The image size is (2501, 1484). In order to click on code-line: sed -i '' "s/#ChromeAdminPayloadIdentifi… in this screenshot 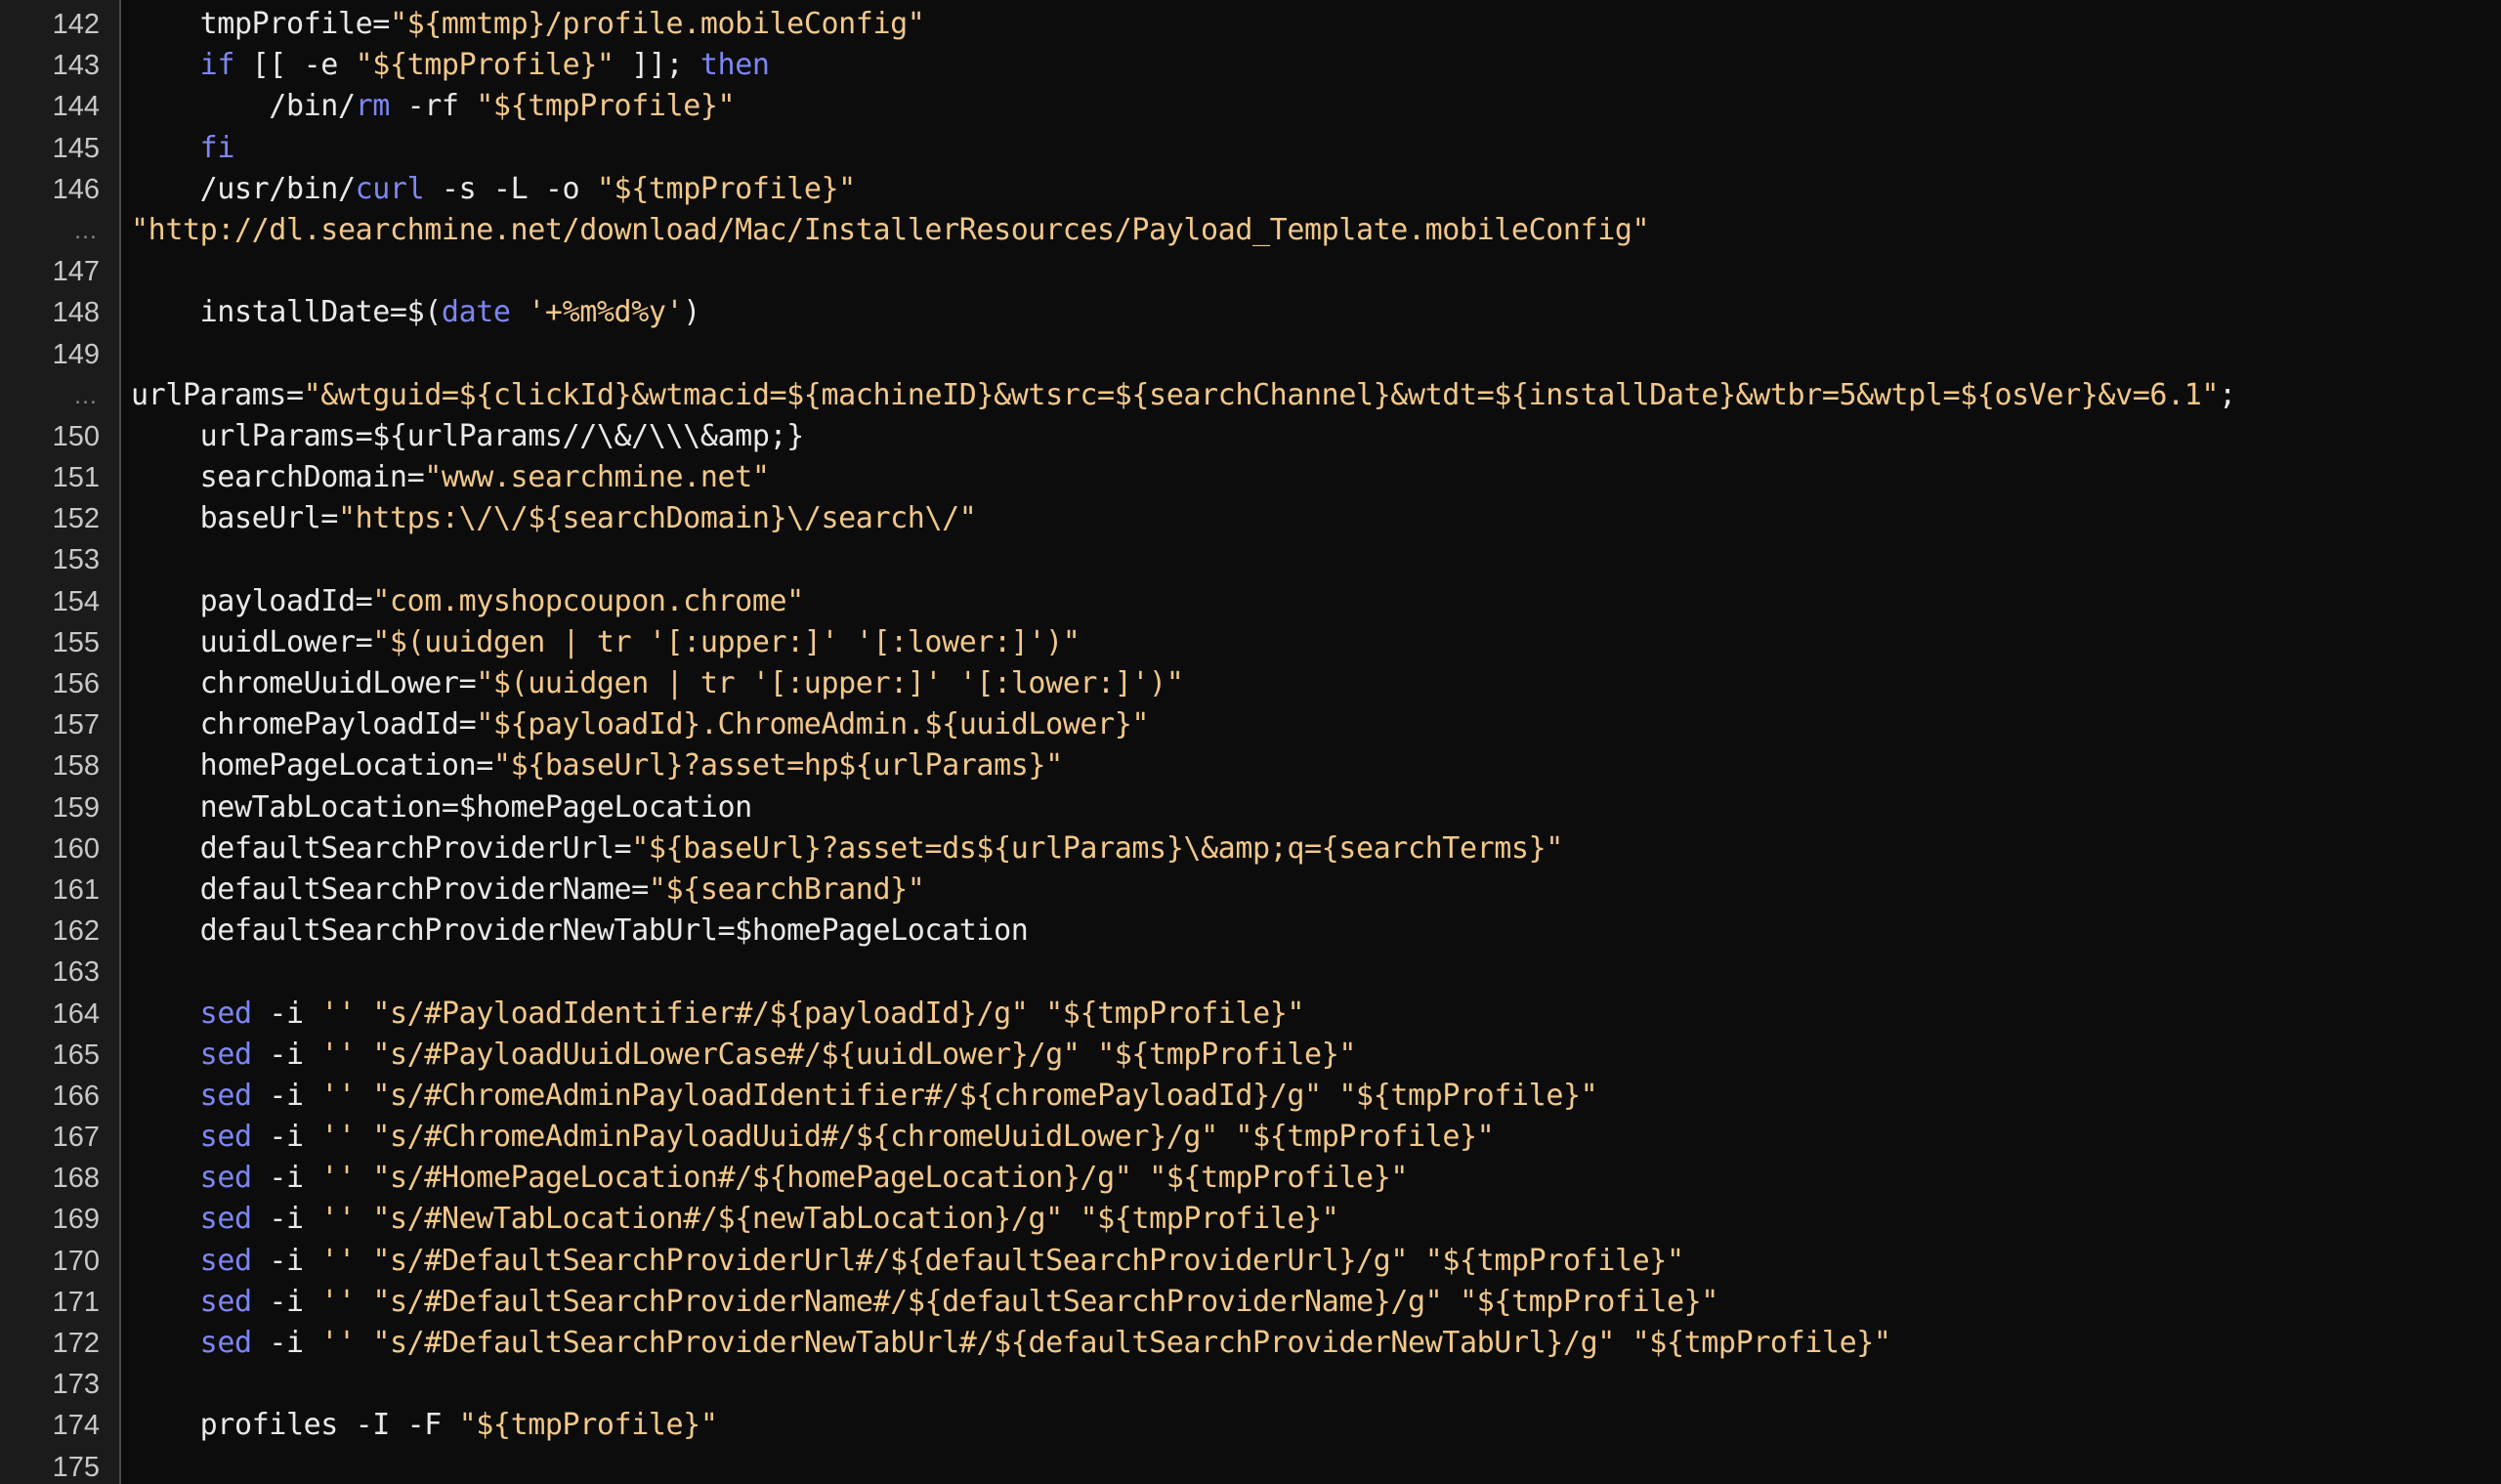, I will do `click(1316, 1097)`.